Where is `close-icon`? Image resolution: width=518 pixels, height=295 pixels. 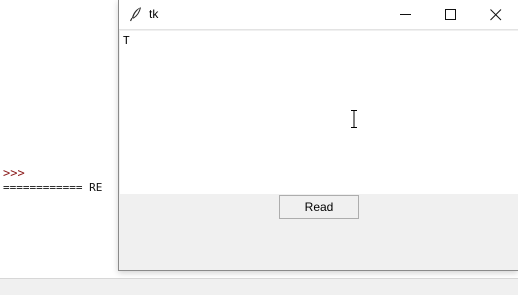
close-icon is located at coordinates (496, 15).